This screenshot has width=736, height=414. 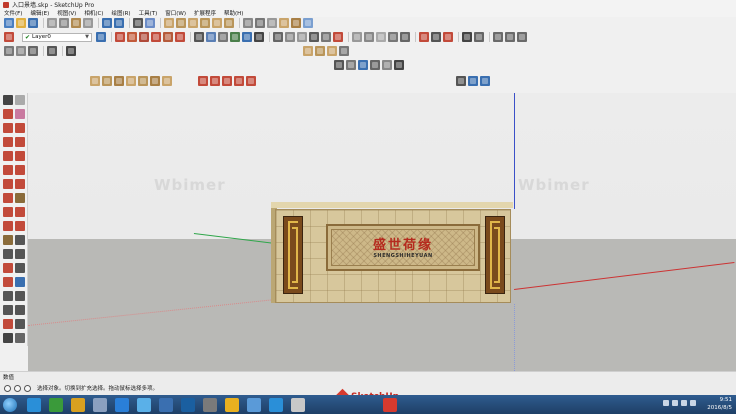 I want to click on paint-bucket-icon, so click(x=8, y=114).